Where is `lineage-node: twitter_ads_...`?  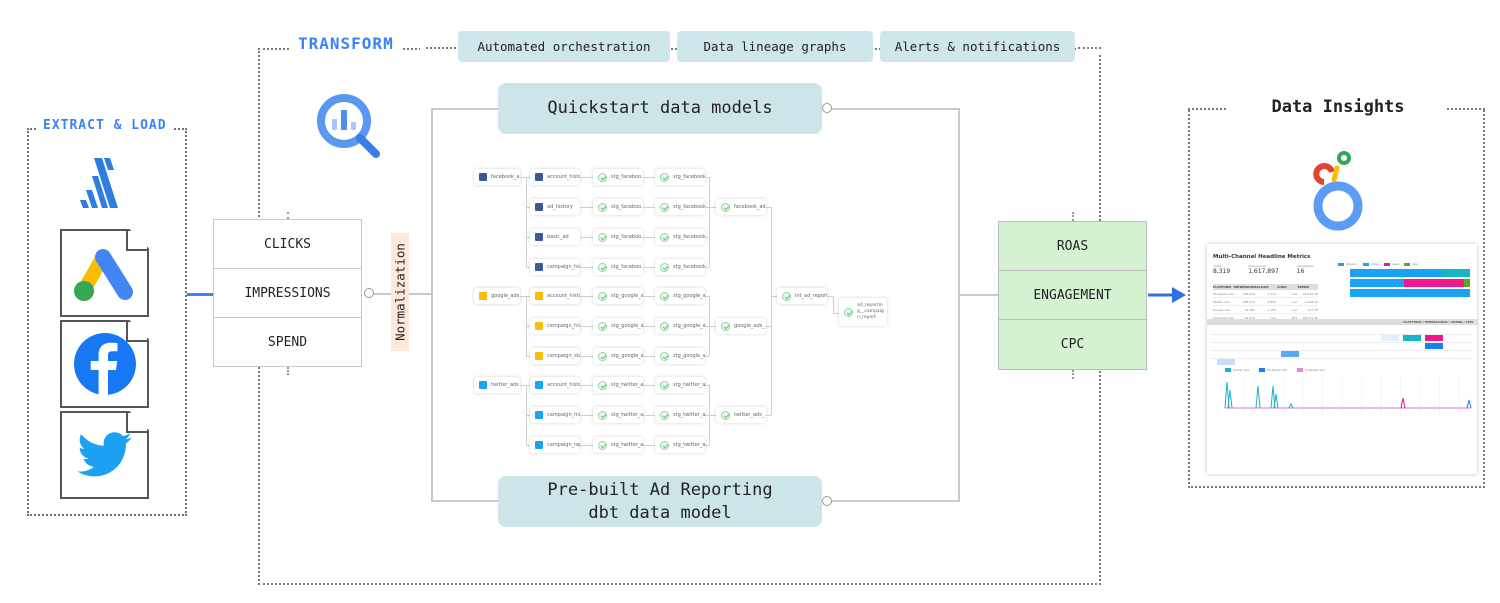 lineage-node: twitter_ads_... is located at coordinates (741, 415).